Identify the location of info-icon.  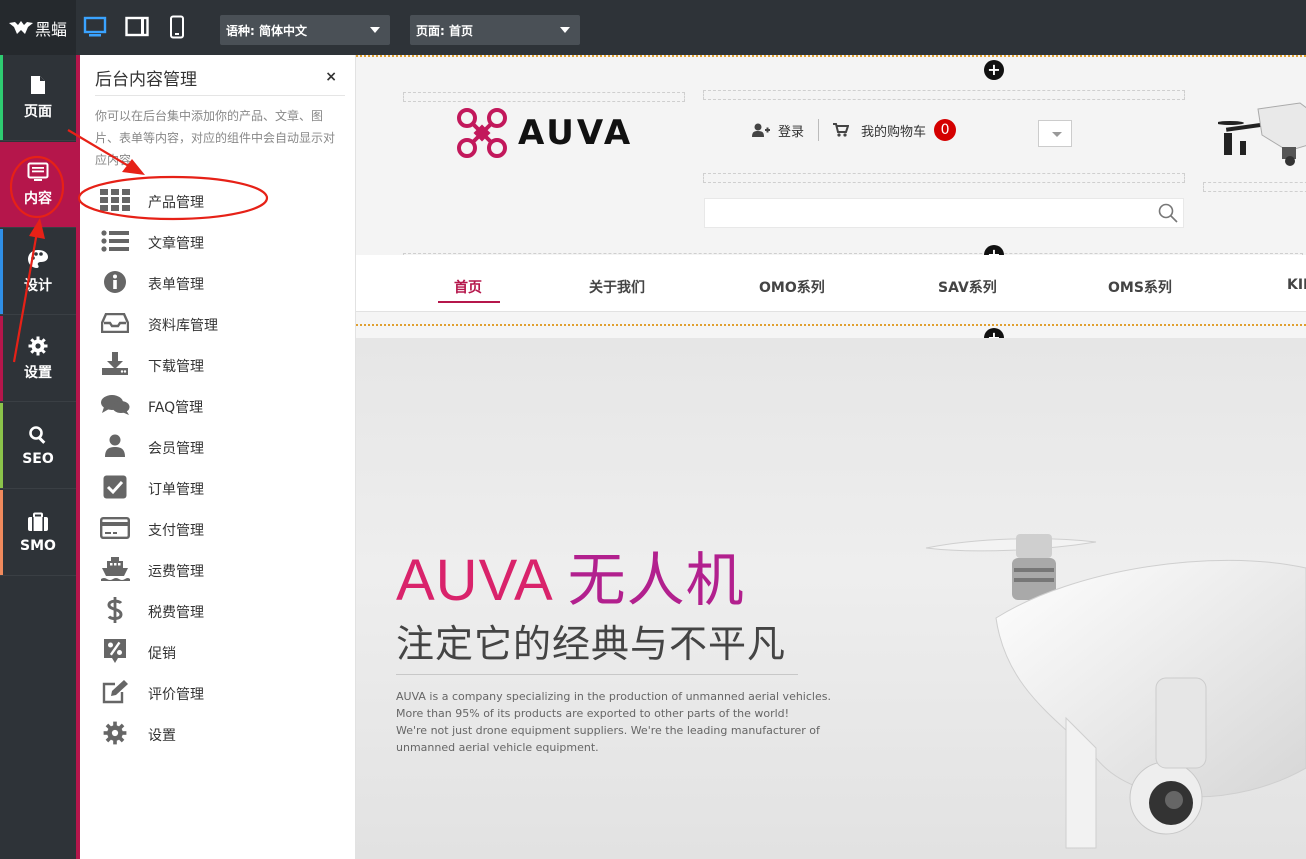
(115, 282).